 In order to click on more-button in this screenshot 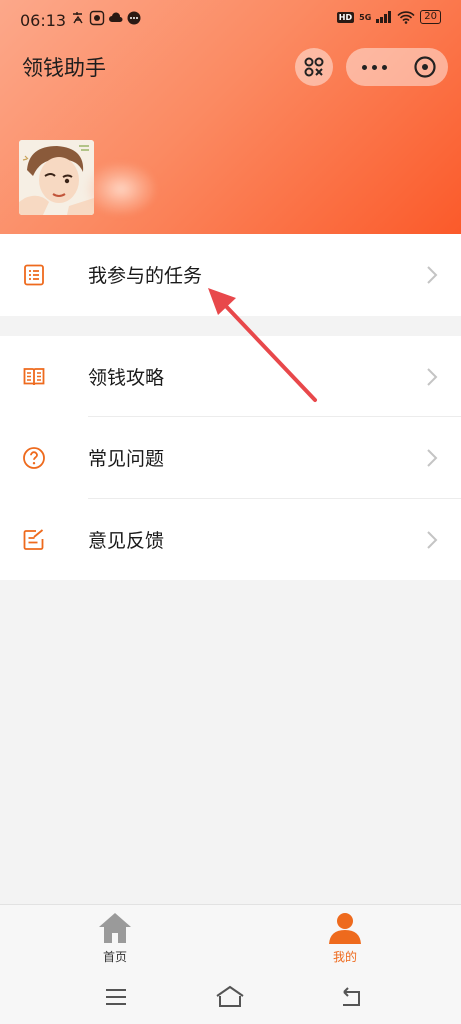, I will do `click(374, 67)`.